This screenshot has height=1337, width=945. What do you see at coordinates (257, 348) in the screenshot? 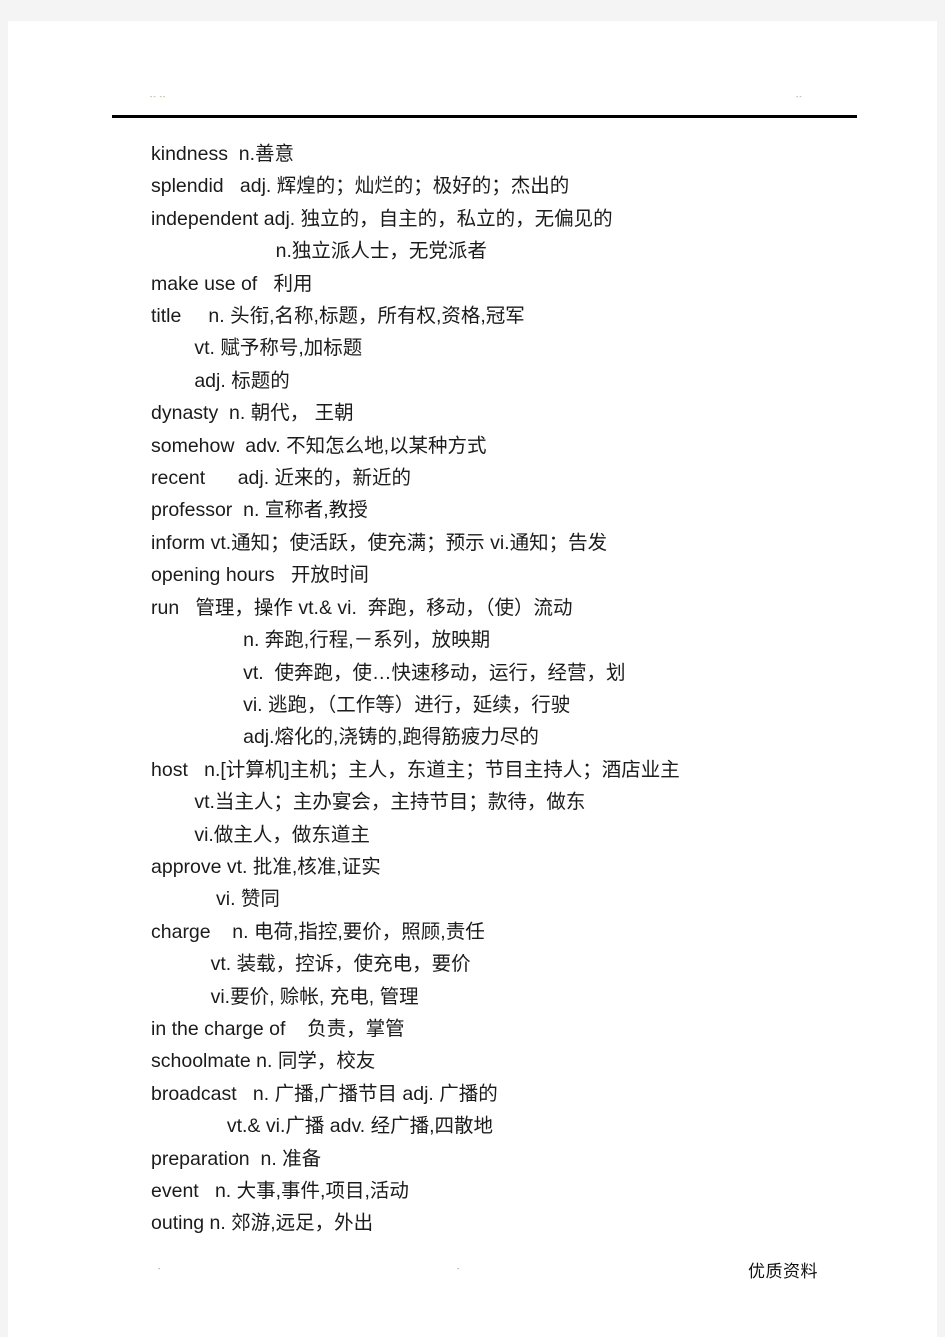
I see `vocabulary-line: vt. 赋予称号,加标题` at bounding box center [257, 348].